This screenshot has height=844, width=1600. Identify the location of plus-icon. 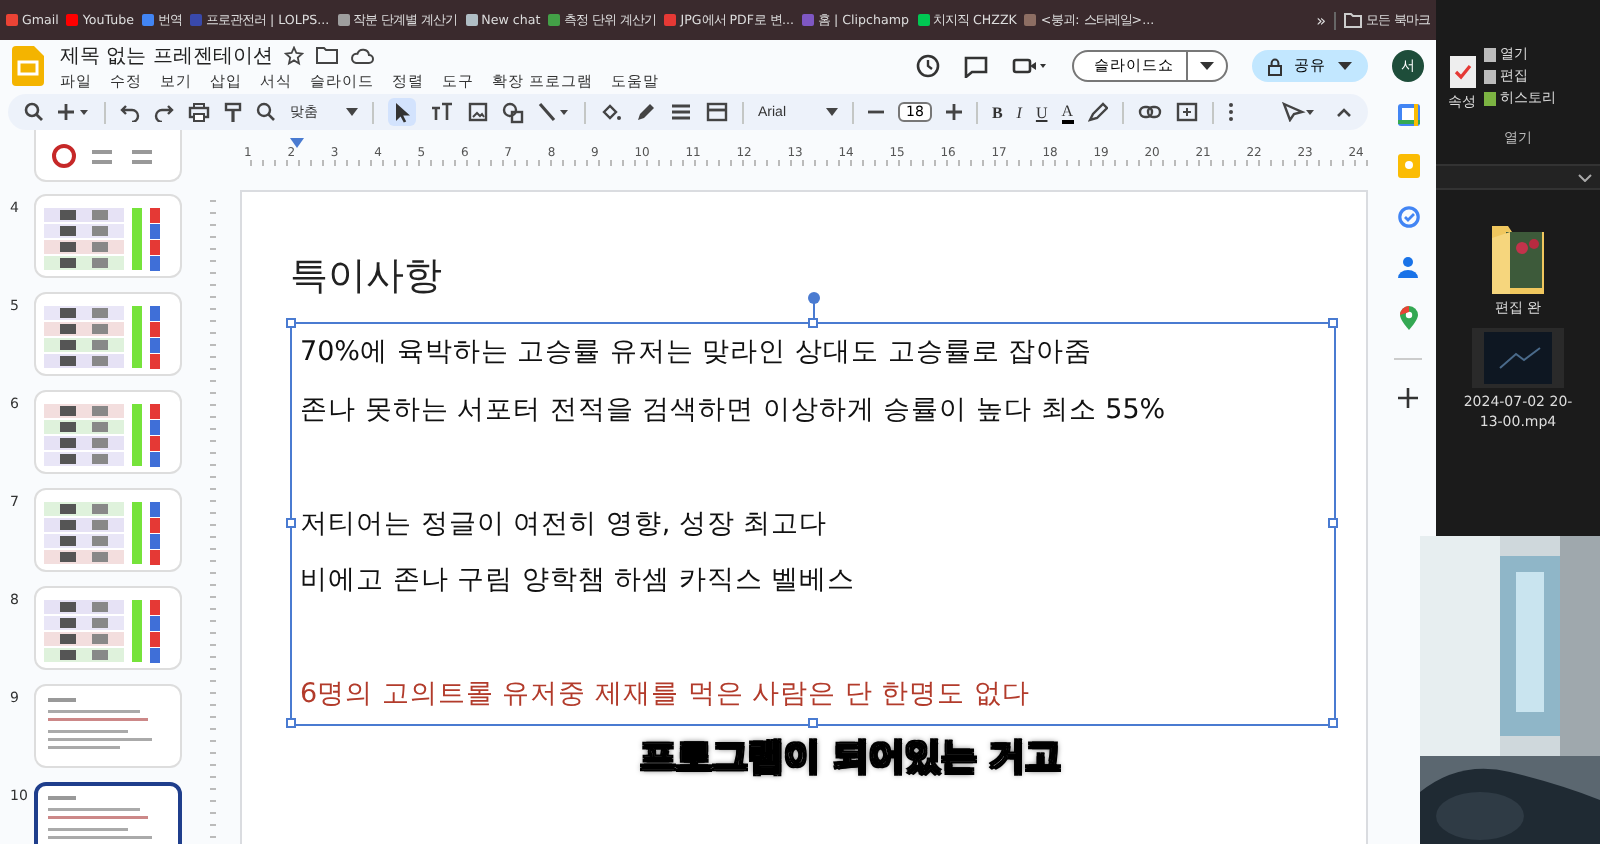
(953, 112).